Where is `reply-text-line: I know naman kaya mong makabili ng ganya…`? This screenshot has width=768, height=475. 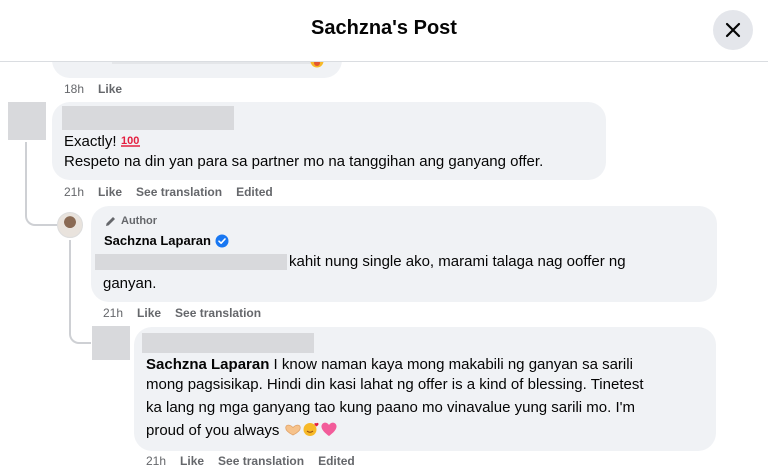 reply-text-line: I know naman kaya mong makabili ng ganya… is located at coordinates (451, 364).